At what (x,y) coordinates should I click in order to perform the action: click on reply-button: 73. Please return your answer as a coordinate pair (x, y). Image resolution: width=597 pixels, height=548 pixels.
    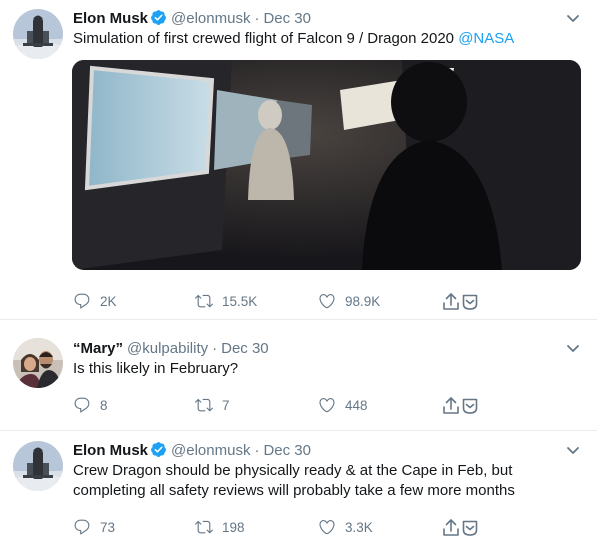
    Looking at the image, I should click on (94, 528).